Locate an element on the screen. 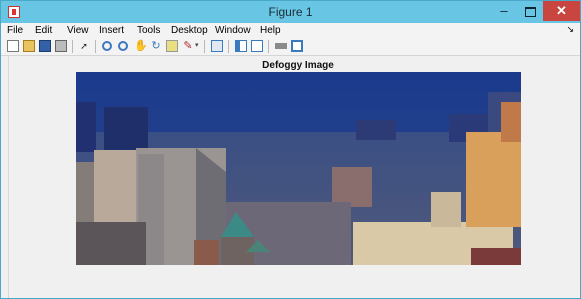 This screenshot has height=299, width=581. menu-desktop: Desktop is located at coordinates (189, 30).